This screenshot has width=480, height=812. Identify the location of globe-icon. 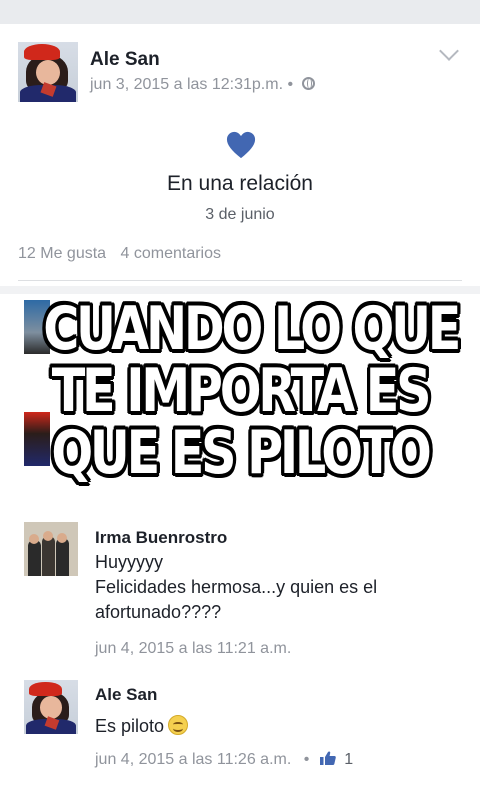
(308, 83).